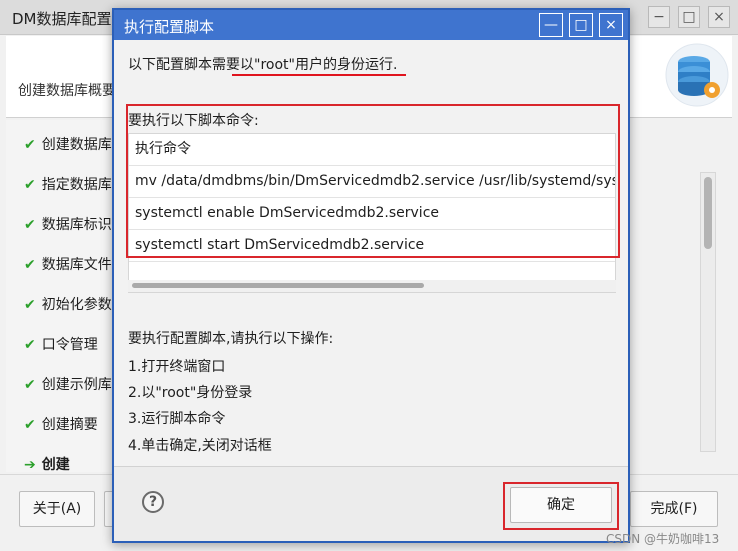 The height and width of the screenshot is (551, 738). Describe the element at coordinates (581, 25) in the screenshot. I see `dialog-maximize-button: □` at that location.